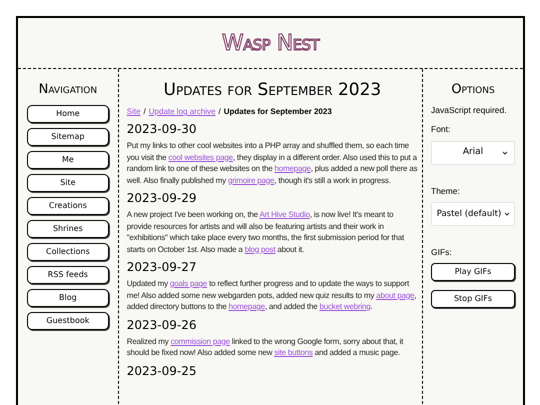 This screenshot has width=540, height=405. What do you see at coordinates (162, 267) in the screenshot?
I see `entry-date: 2023-09-27` at bounding box center [162, 267].